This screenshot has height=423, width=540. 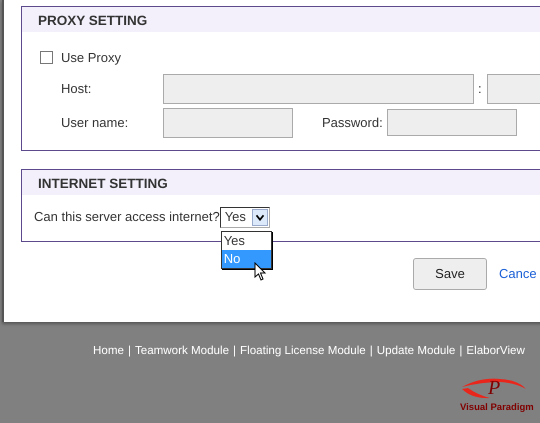 What do you see at coordinates (495, 350) in the screenshot?
I see `footer-link: ElaborView` at bounding box center [495, 350].